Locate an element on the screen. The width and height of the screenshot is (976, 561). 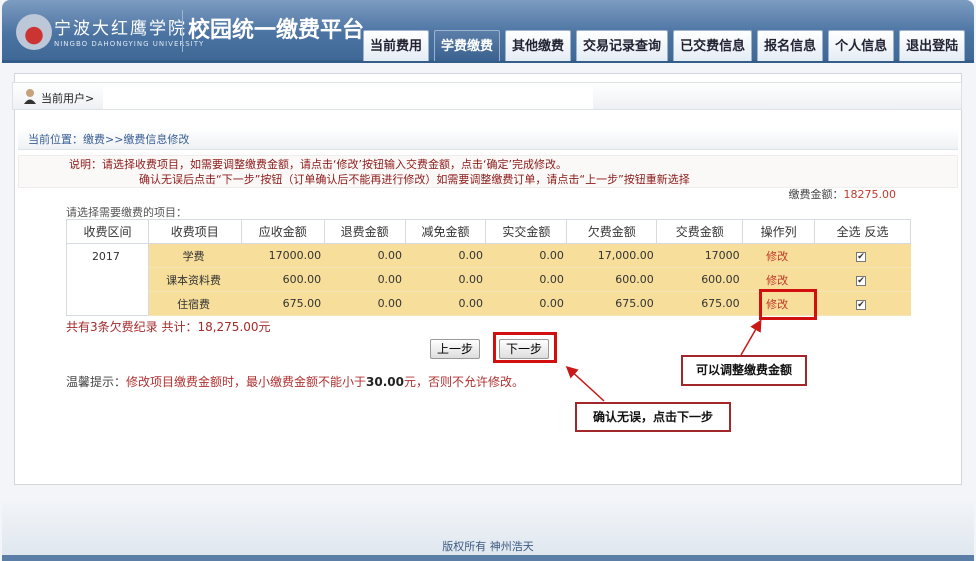
arrow-to-next is located at coordinates (585, 383).